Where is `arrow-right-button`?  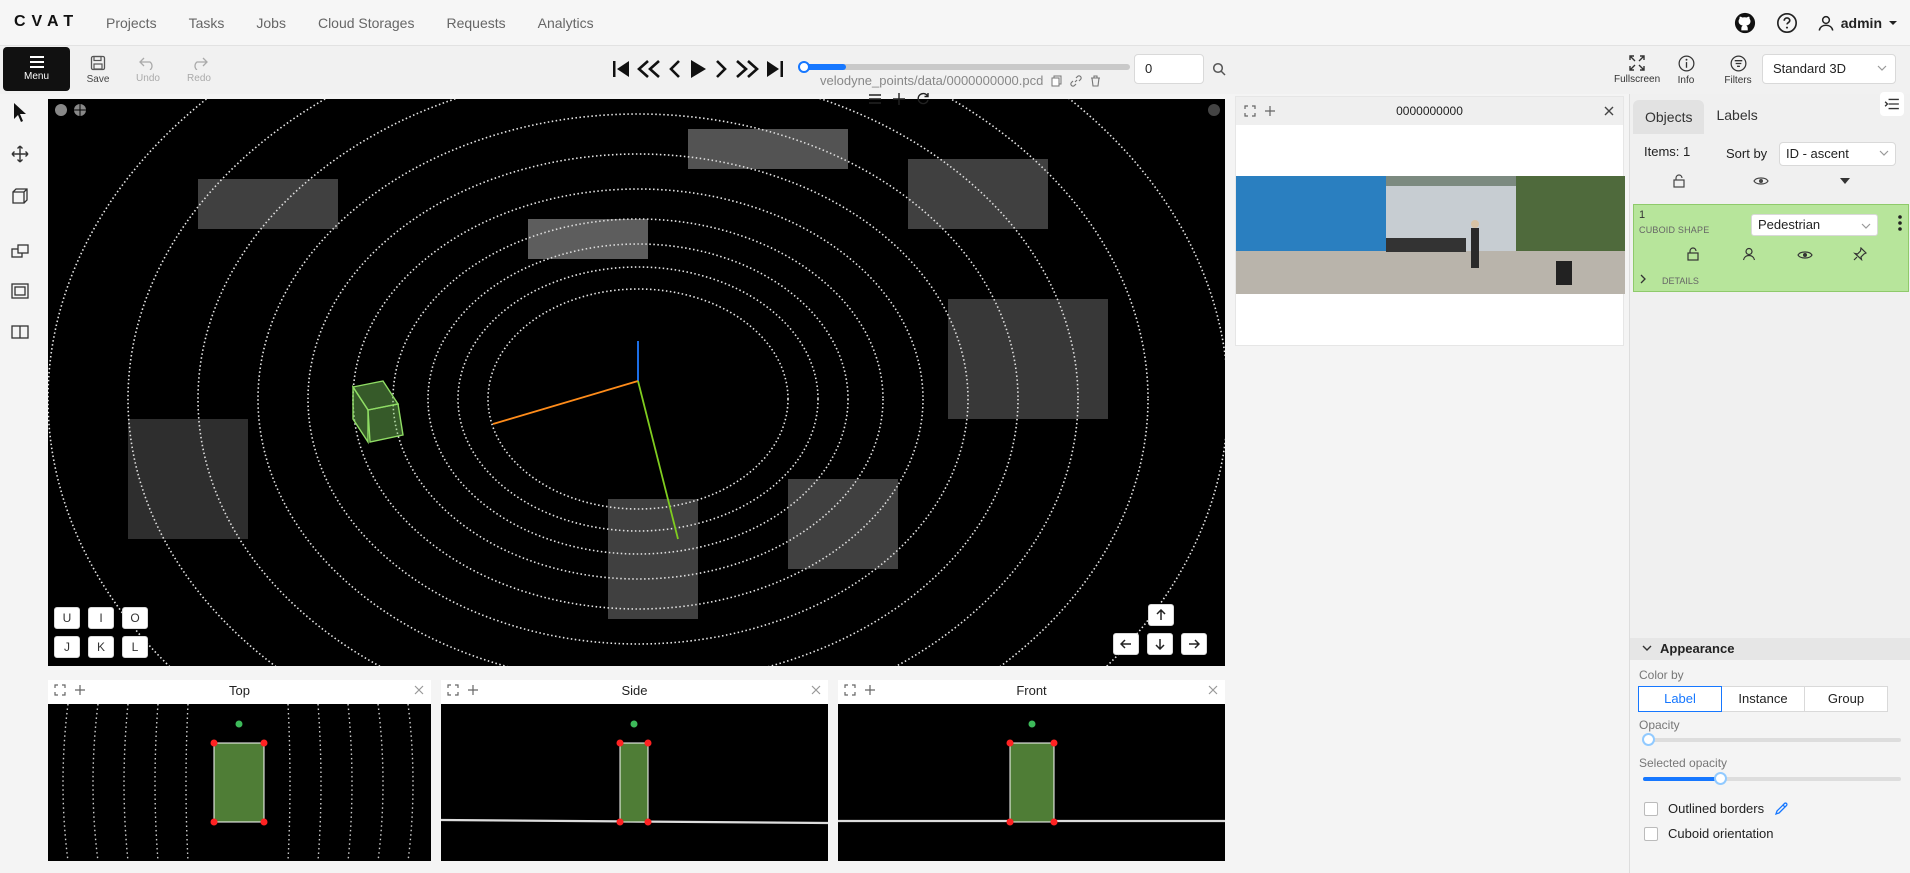 arrow-right-button is located at coordinates (1194, 644).